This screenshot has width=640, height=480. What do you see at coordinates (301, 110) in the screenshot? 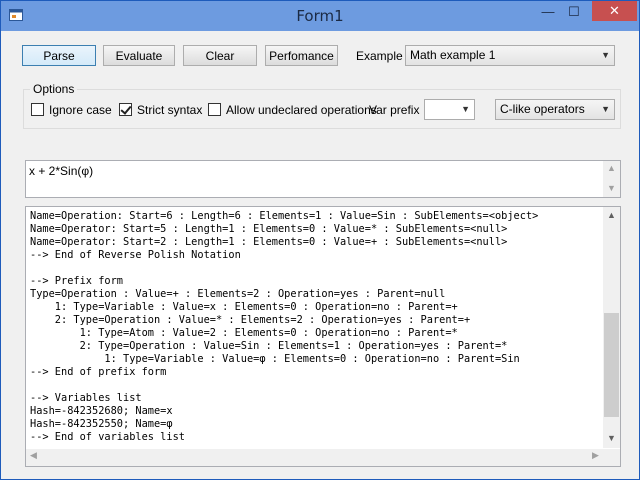
I see `allow-undeclared-label: Allow undeclared operations` at bounding box center [301, 110].